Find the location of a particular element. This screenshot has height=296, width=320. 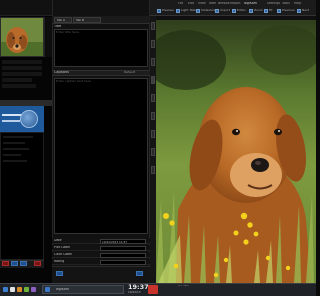

vtab-colors is located at coordinates (153, 98).